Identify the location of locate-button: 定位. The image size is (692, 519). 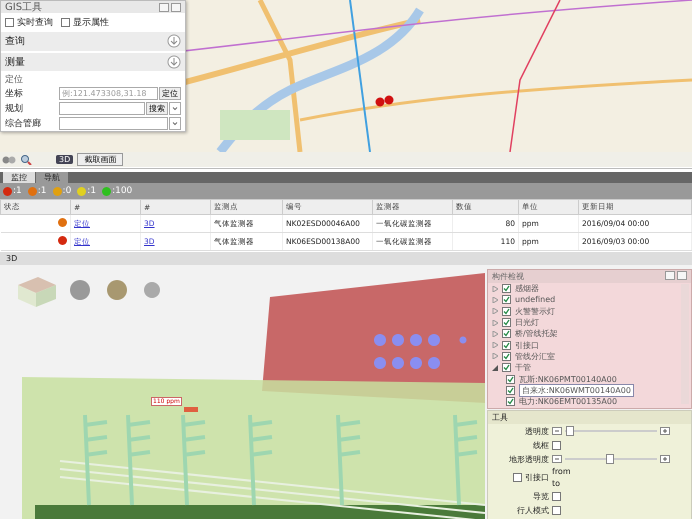
(170, 93).